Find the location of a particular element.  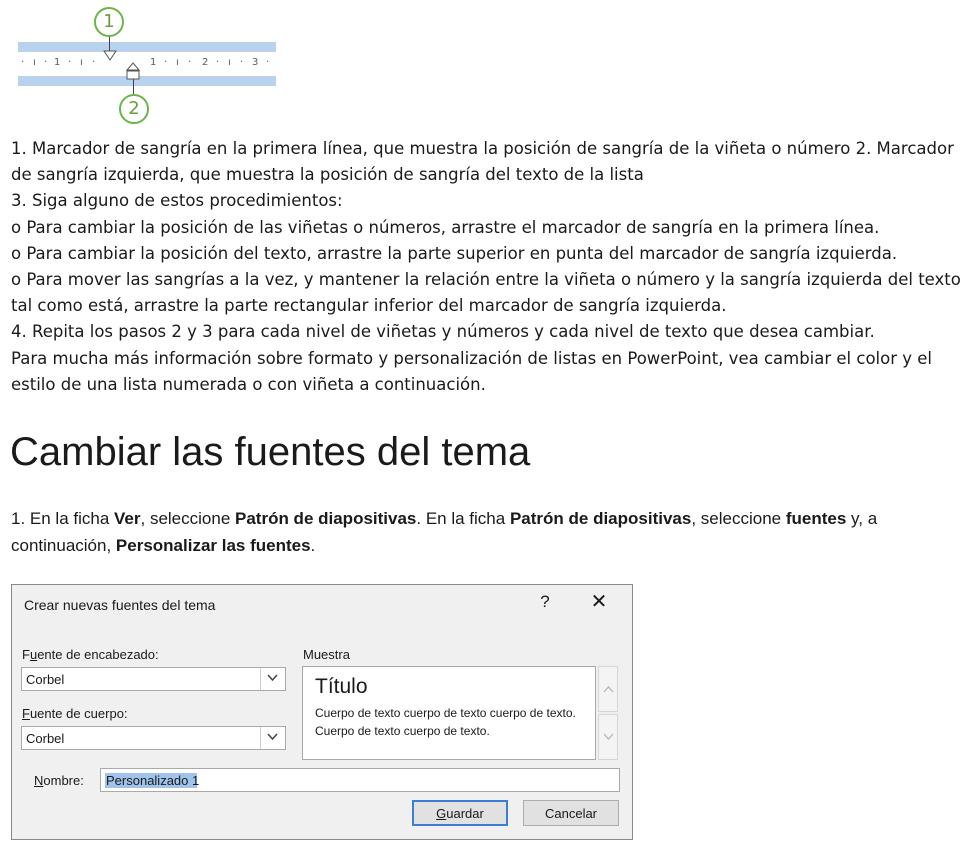

step-text: 1. En la ficha is located at coordinates (63, 518).